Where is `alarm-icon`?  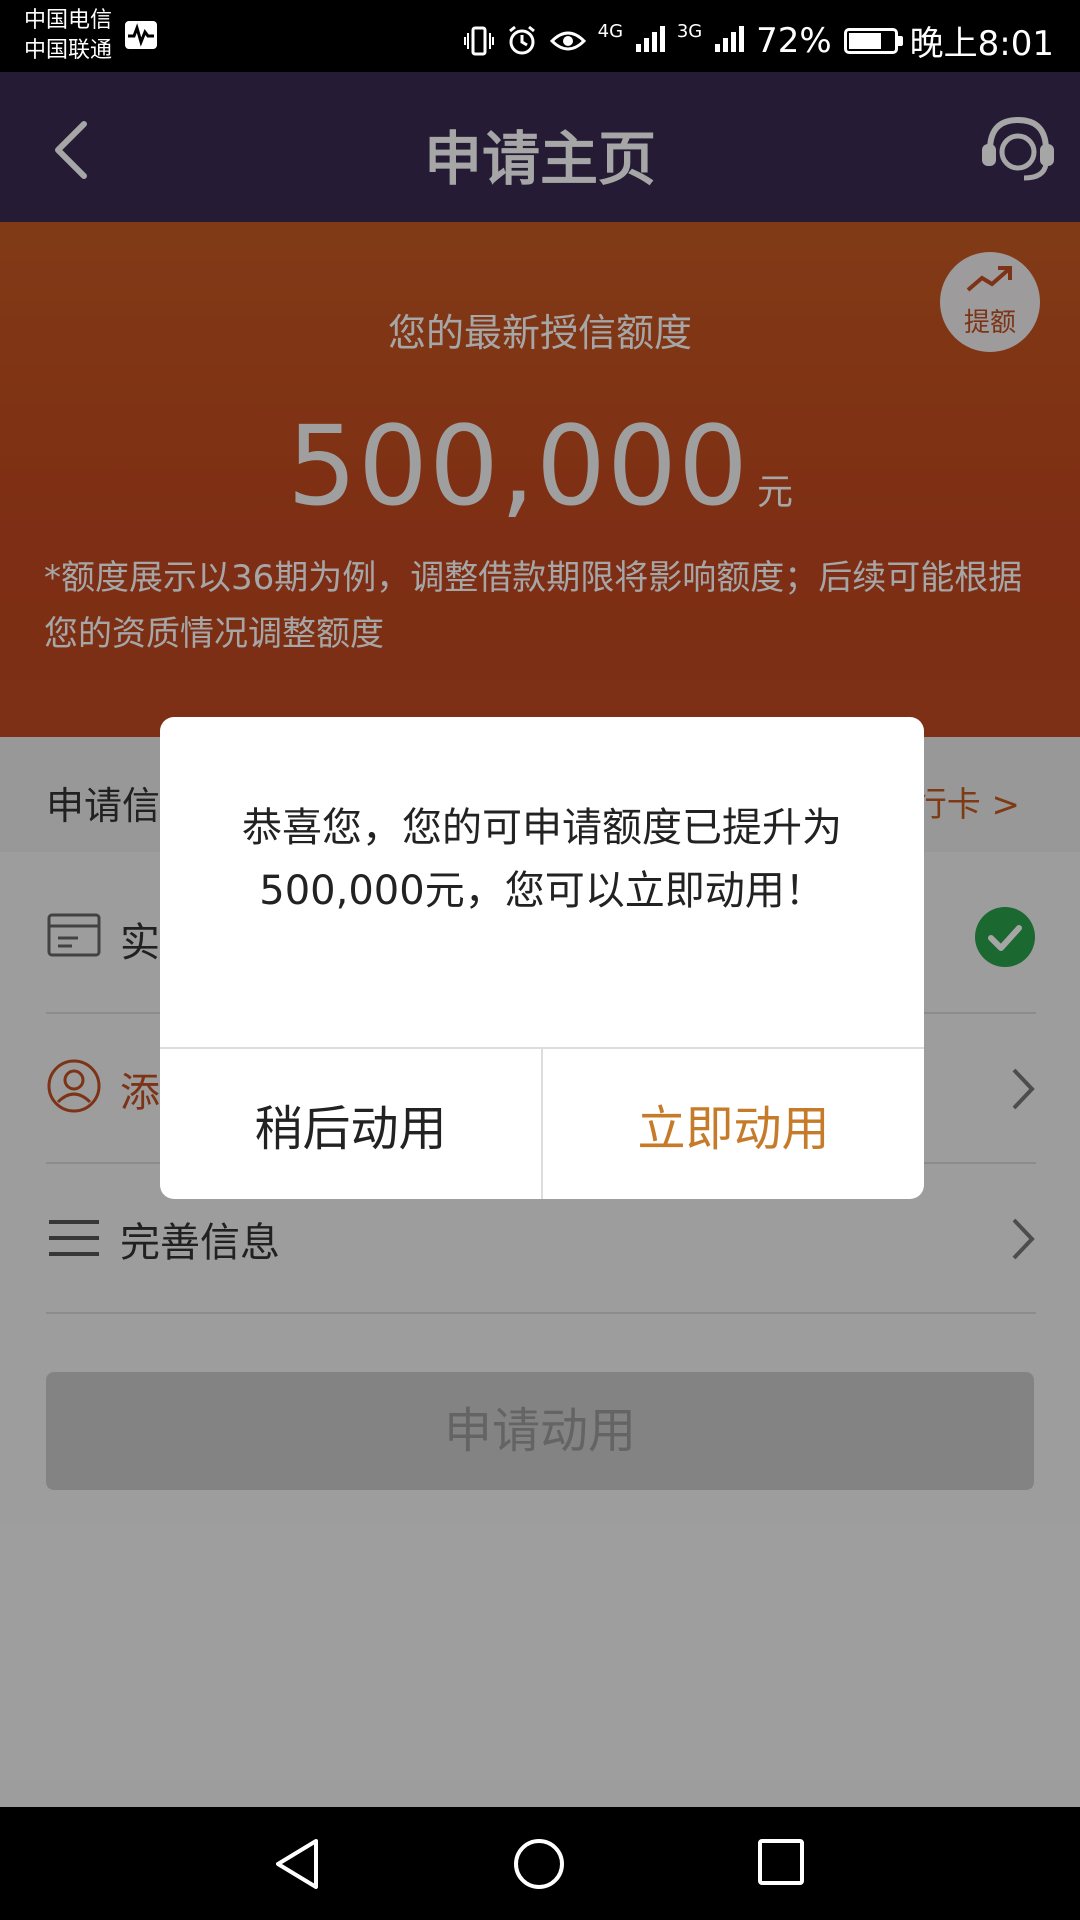 alarm-icon is located at coordinates (521, 39).